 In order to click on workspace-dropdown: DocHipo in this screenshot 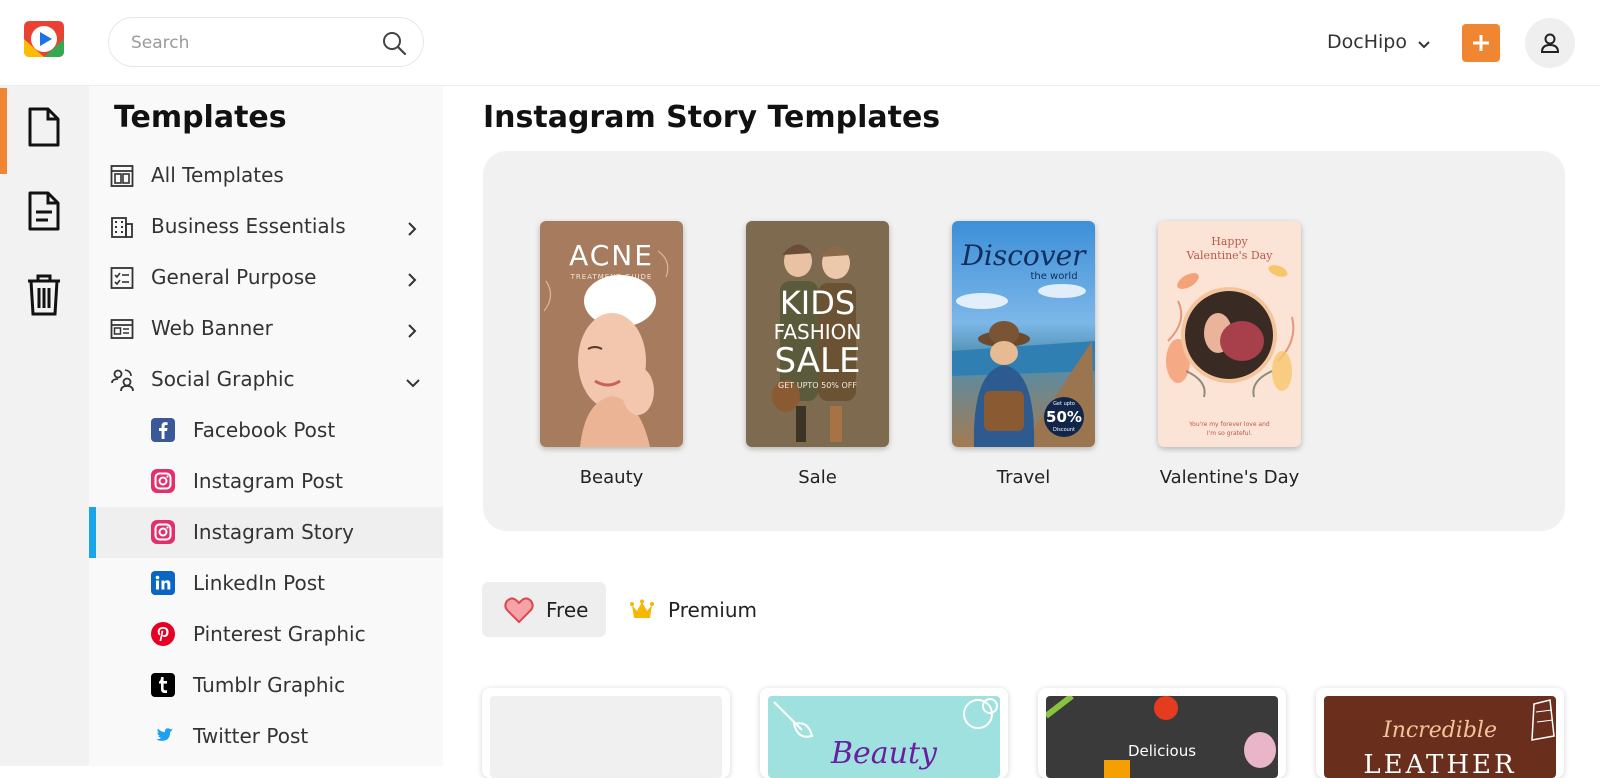, I will do `click(1379, 42)`.